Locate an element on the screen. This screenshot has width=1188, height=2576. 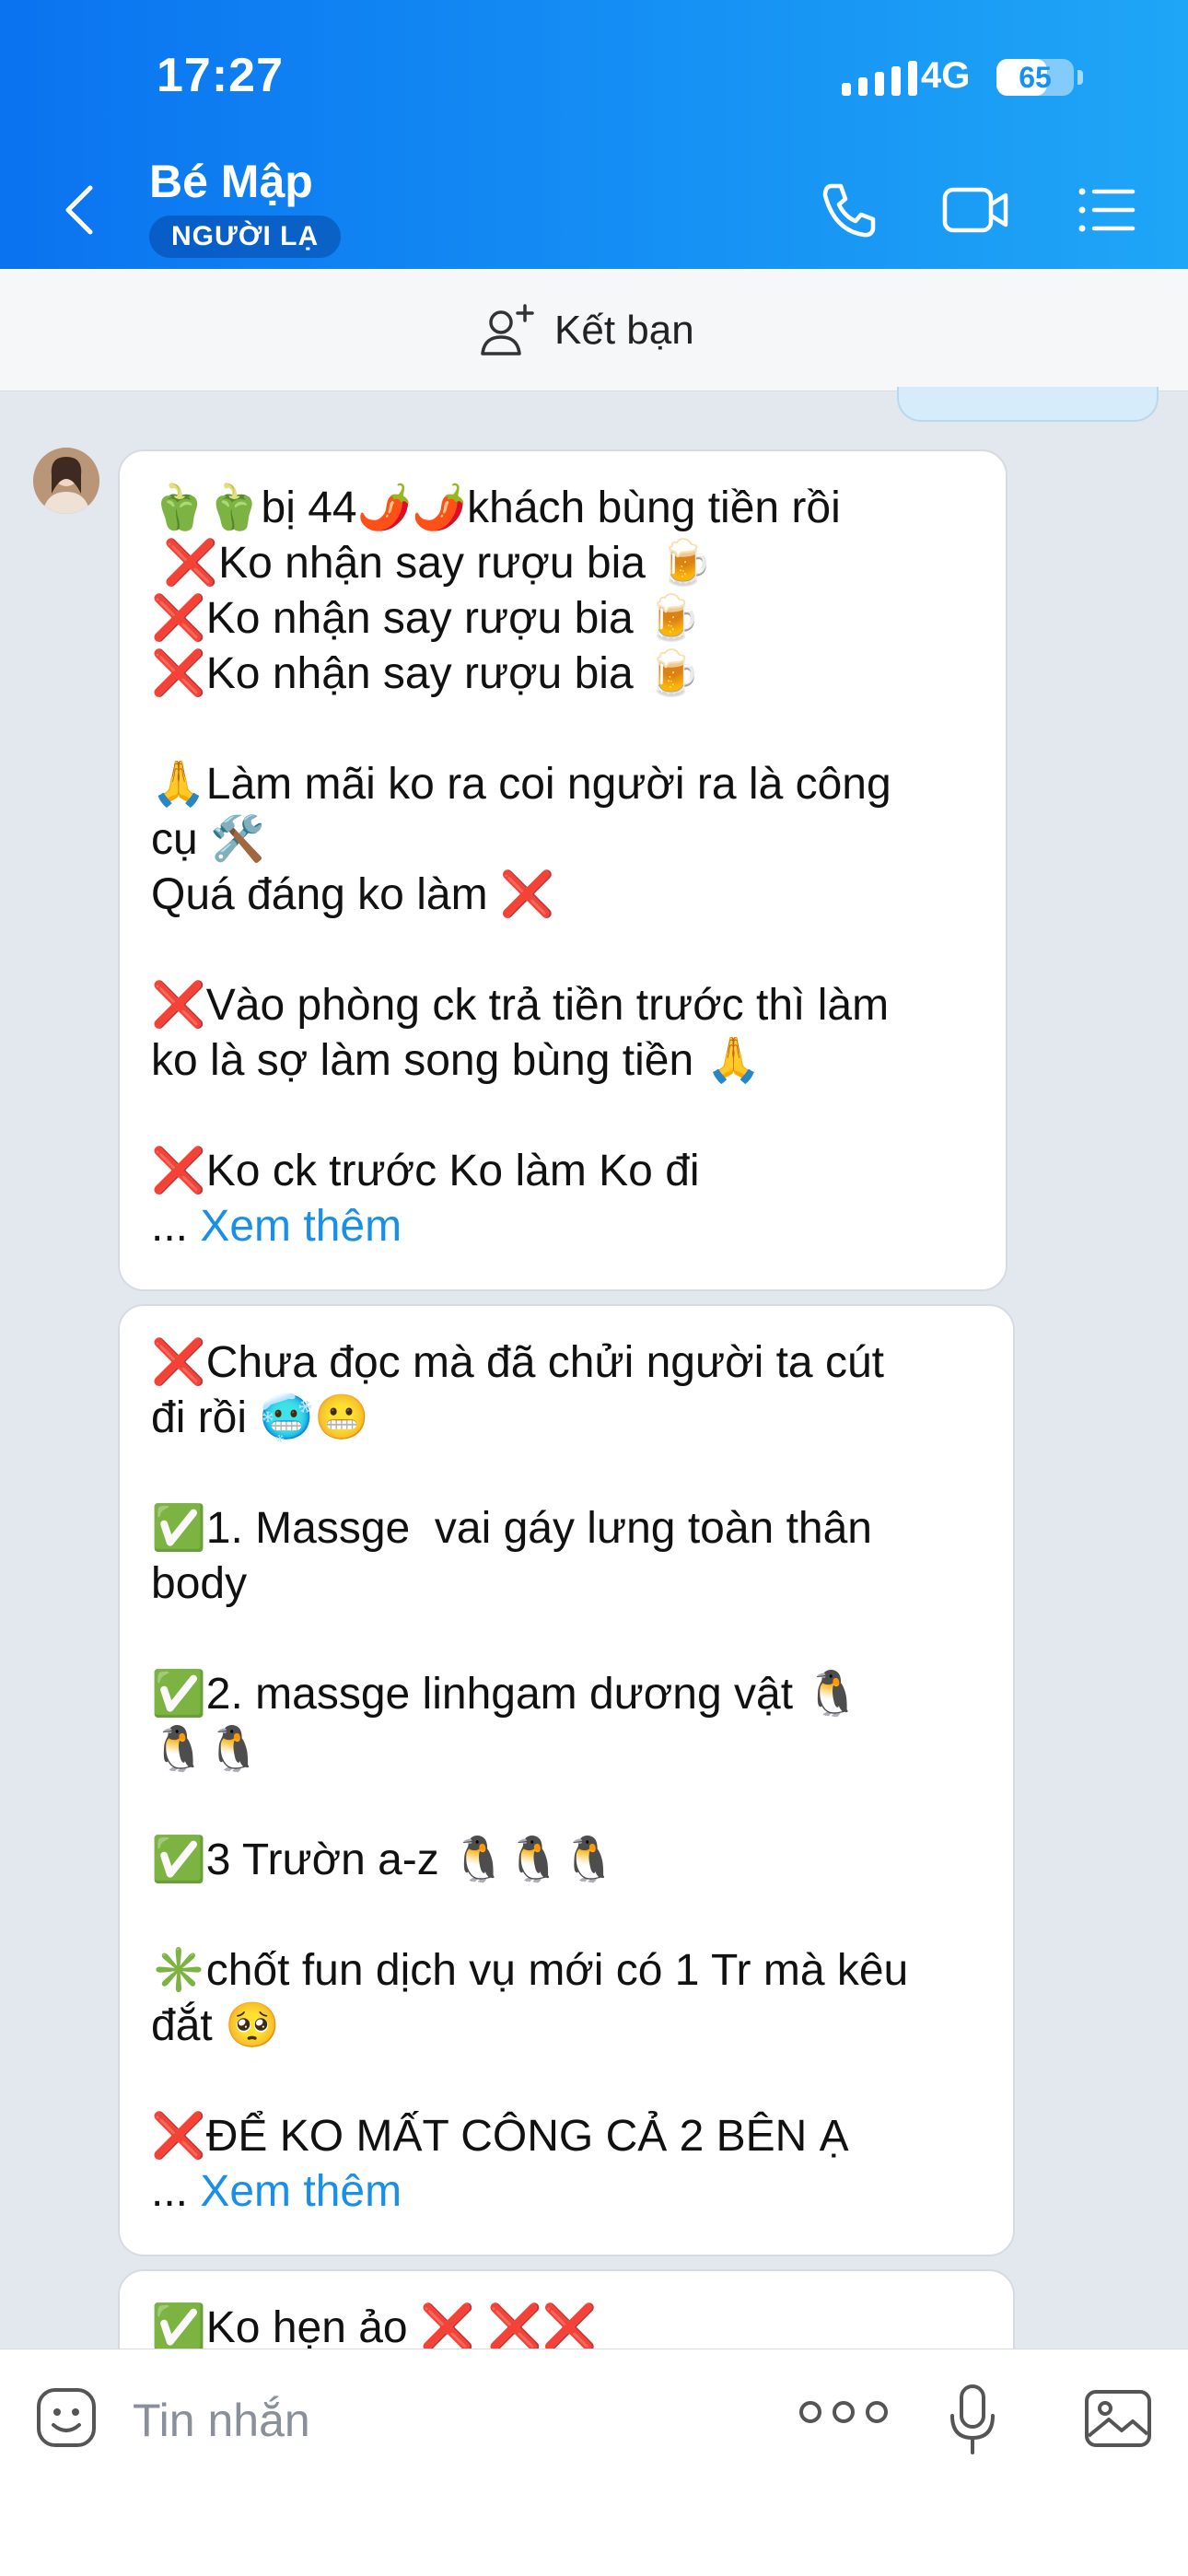
message-line: ✅3 Trườn a-z 🐧🐧🐧 is located at coordinates (384, 1860).